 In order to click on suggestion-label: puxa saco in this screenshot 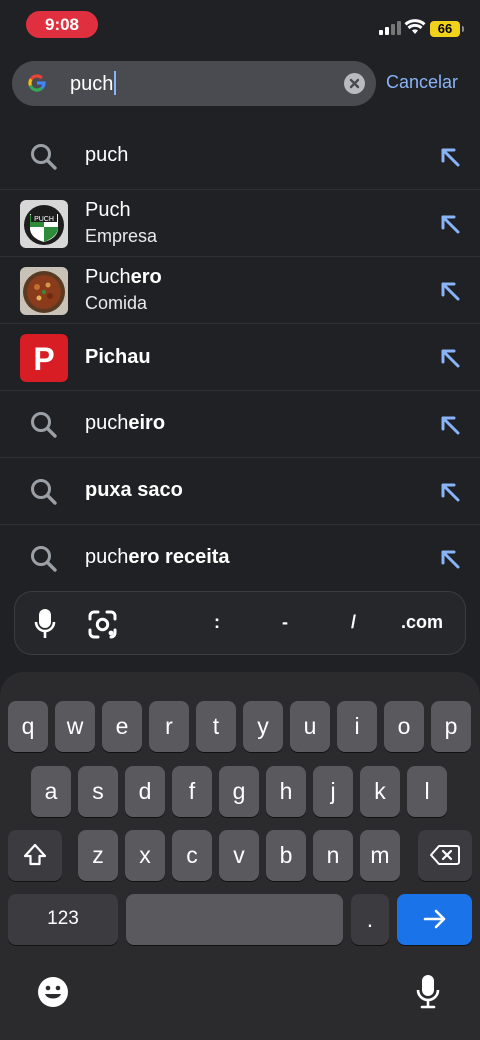, I will do `click(134, 490)`.